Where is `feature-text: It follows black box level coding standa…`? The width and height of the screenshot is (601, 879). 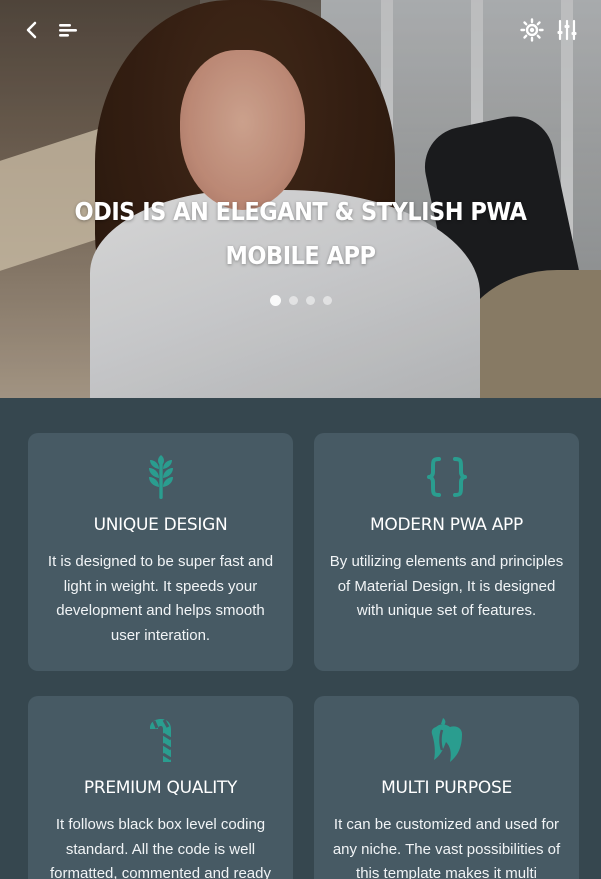 feature-text: It follows black box level coding standa… is located at coordinates (160, 847).